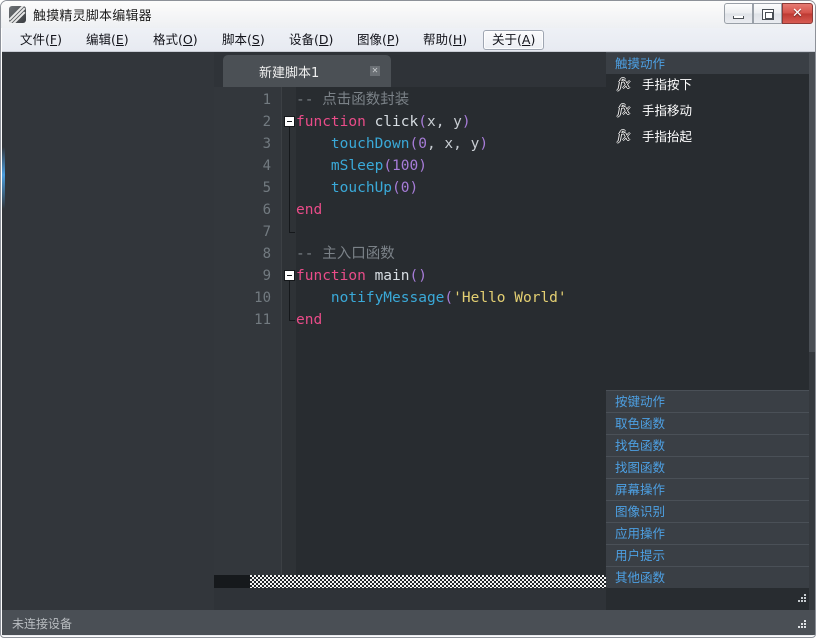 The width and height of the screenshot is (816, 638). I want to click on code-token-func: click, so click(396, 122).